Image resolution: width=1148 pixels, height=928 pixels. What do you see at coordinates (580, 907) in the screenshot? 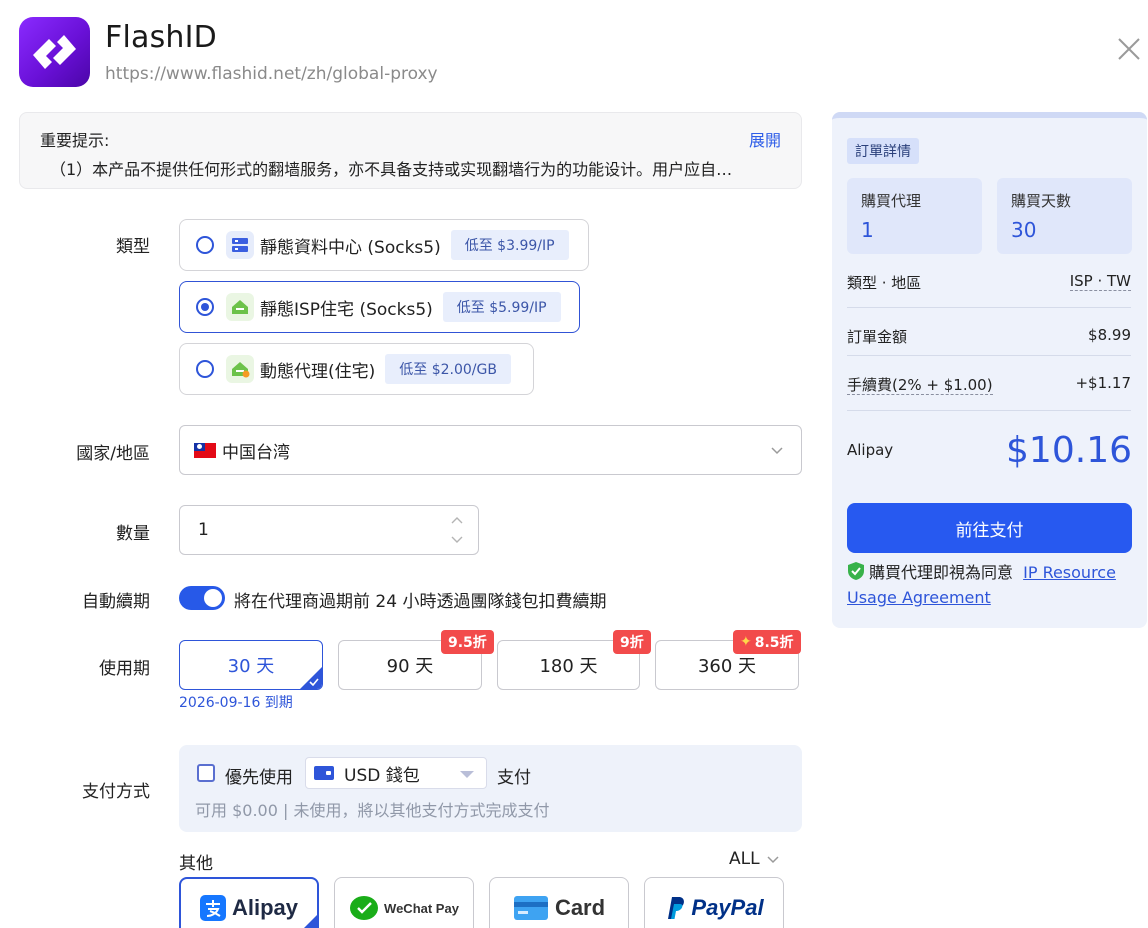
I see `method-label: Card` at bounding box center [580, 907].